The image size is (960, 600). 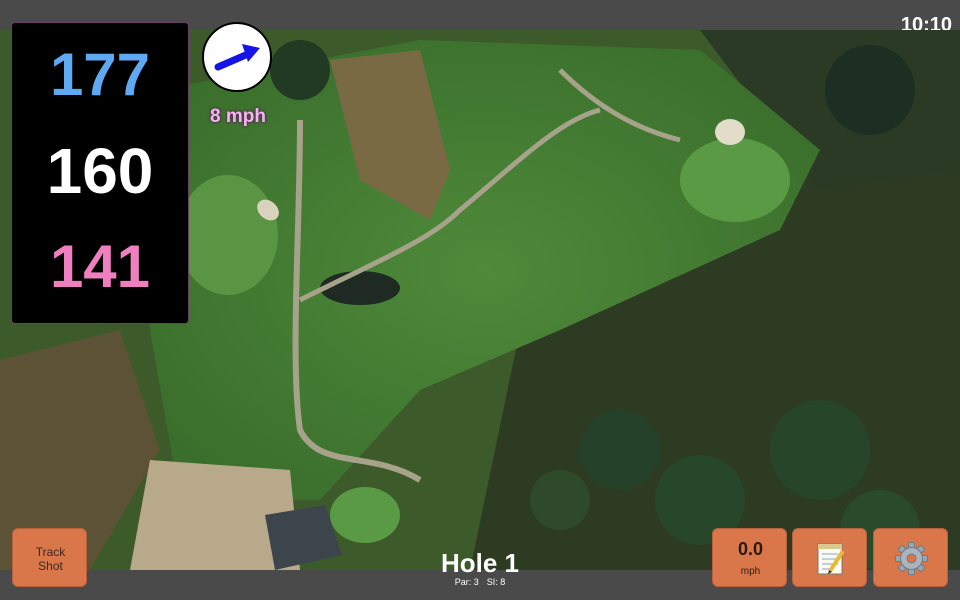 I want to click on hole-title: Hole 1, so click(x=480, y=563).